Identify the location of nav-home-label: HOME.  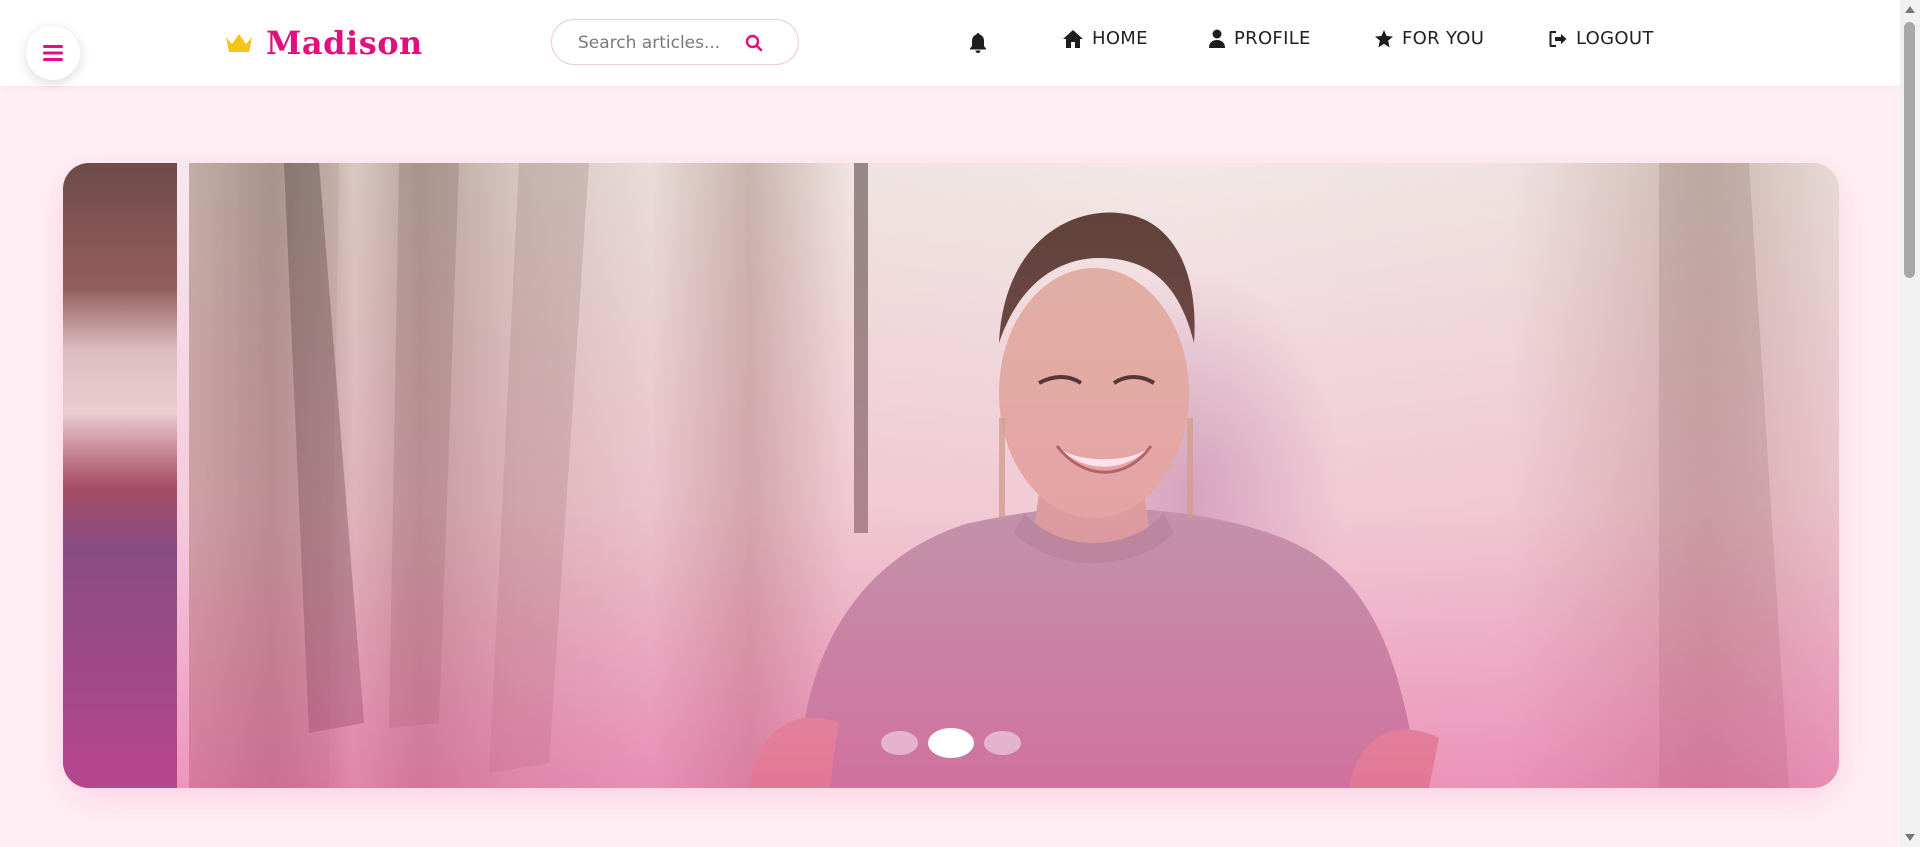
(1120, 38).